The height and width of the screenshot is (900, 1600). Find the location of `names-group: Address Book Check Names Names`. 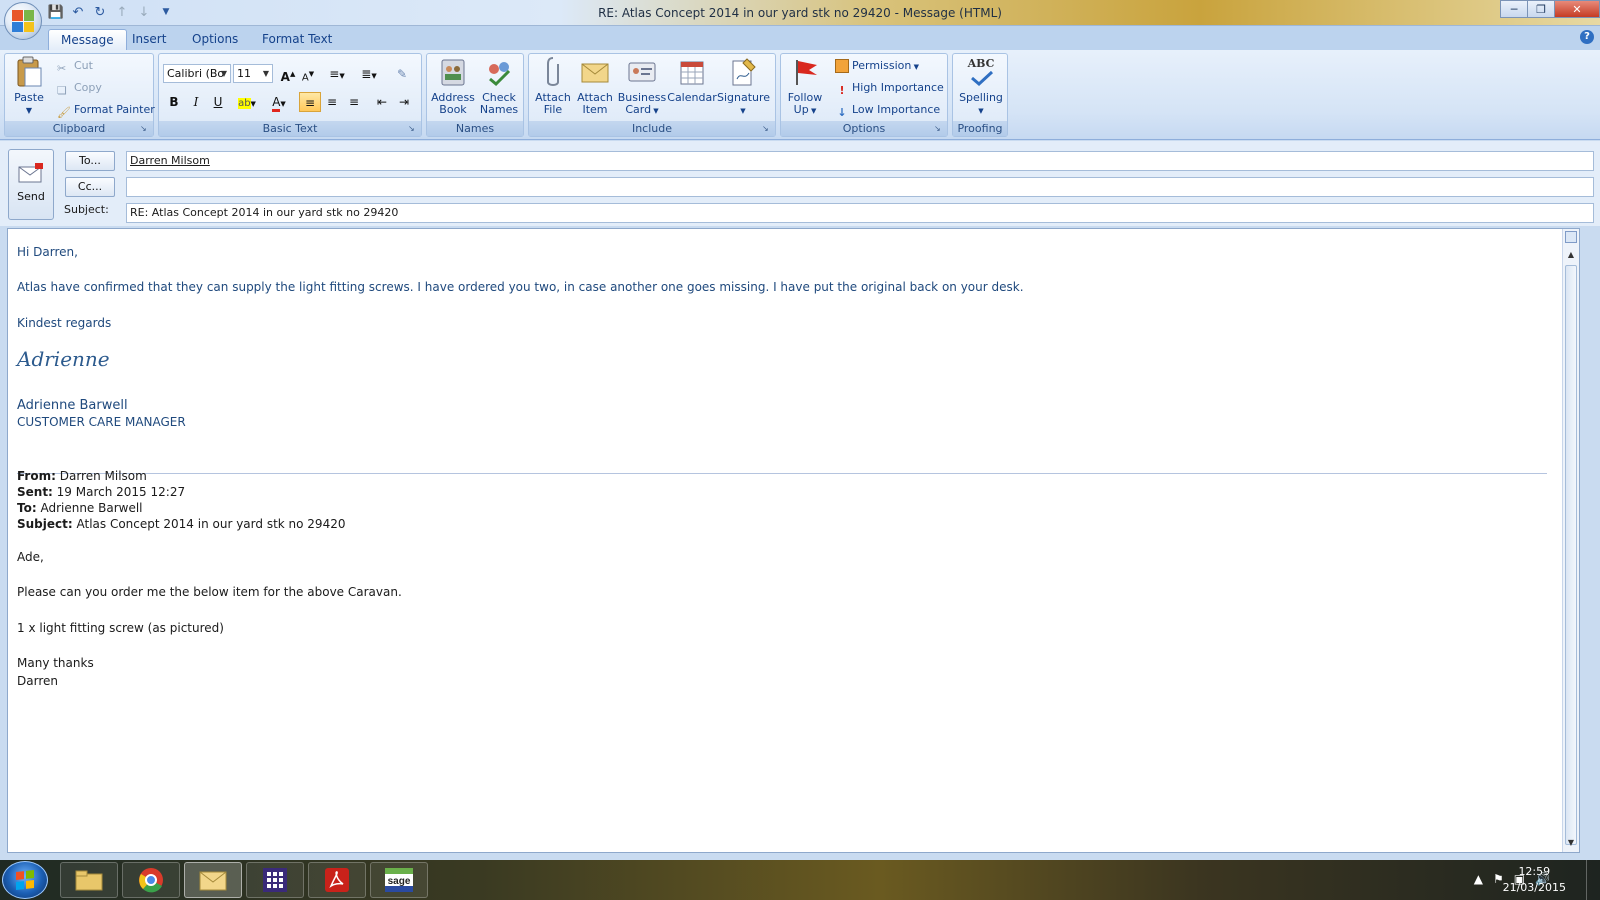

names-group: Address Book Check Names Names is located at coordinates (475, 95).